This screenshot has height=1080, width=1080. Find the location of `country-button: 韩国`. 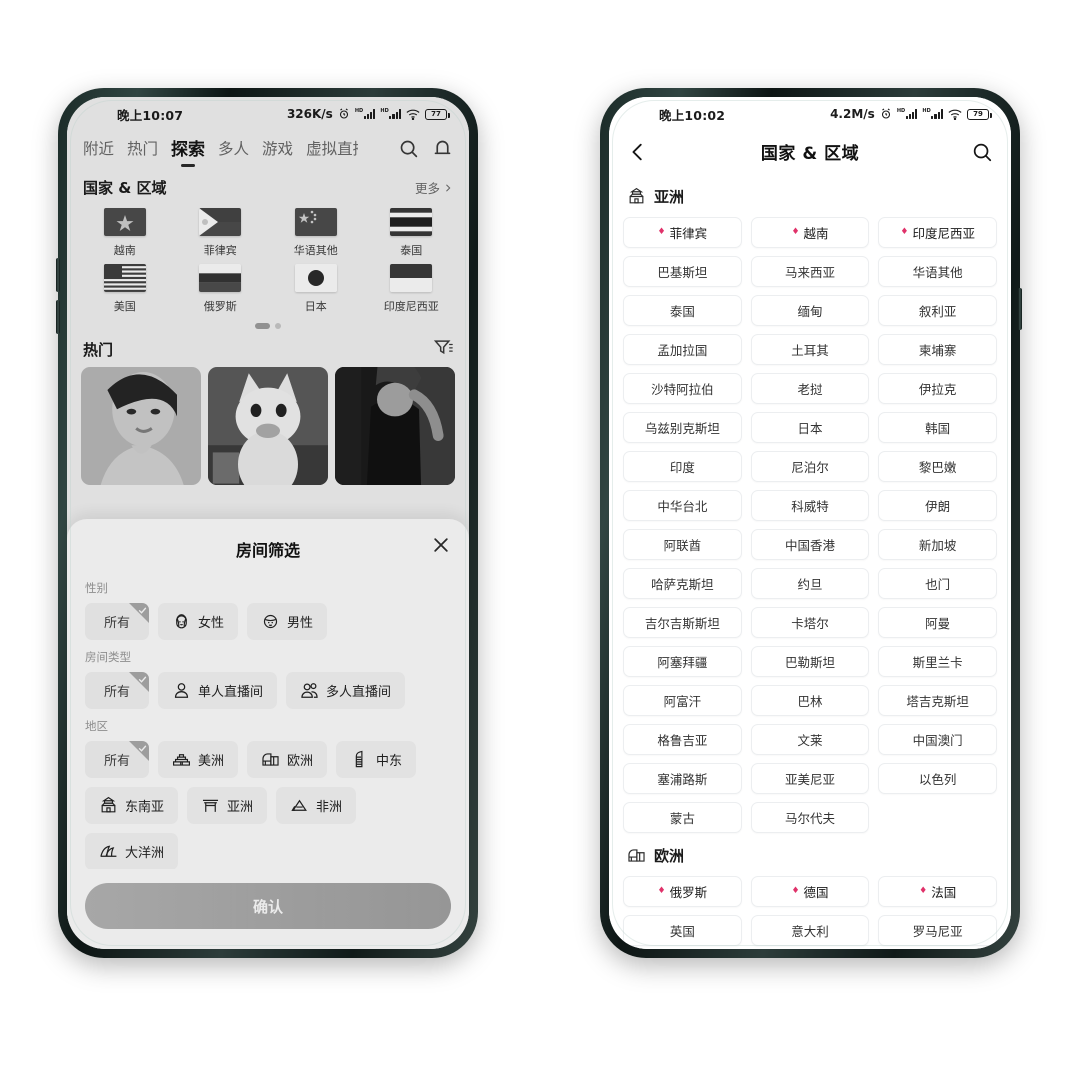

country-button: 韩国 is located at coordinates (937, 427).